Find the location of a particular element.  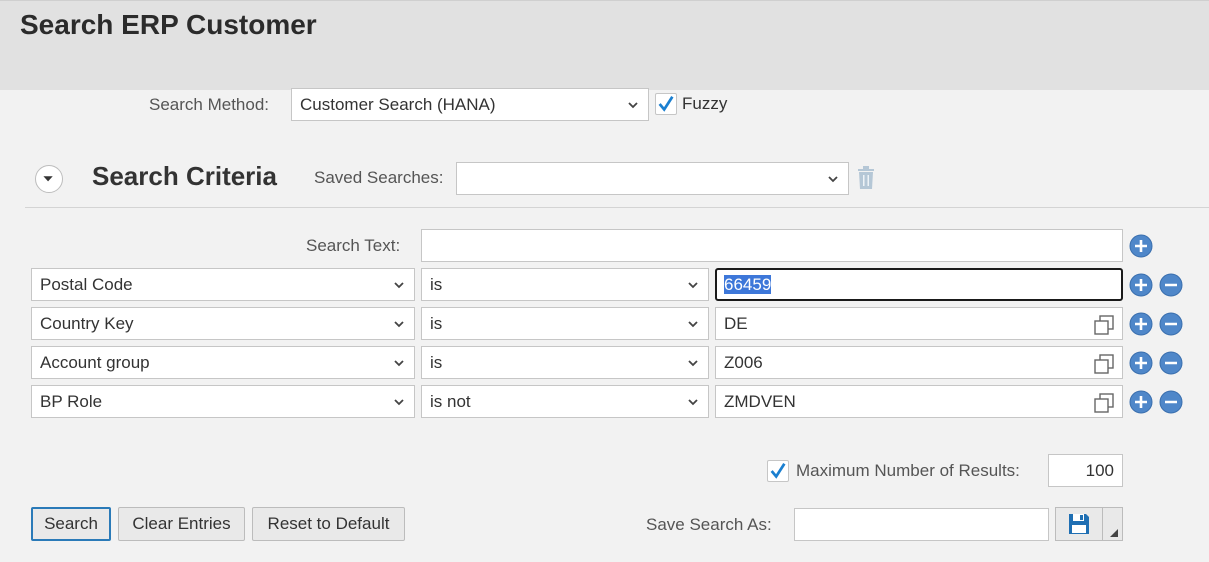

criteria-field-value: BP Role is located at coordinates (71, 401).